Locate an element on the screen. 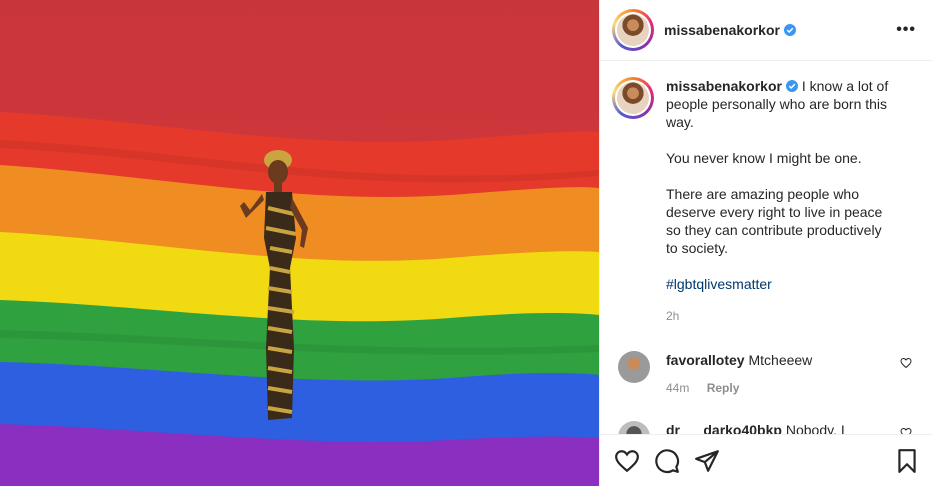 Image resolution: width=932 pixels, height=486 pixels. post-actions-bar is located at coordinates (766, 460).